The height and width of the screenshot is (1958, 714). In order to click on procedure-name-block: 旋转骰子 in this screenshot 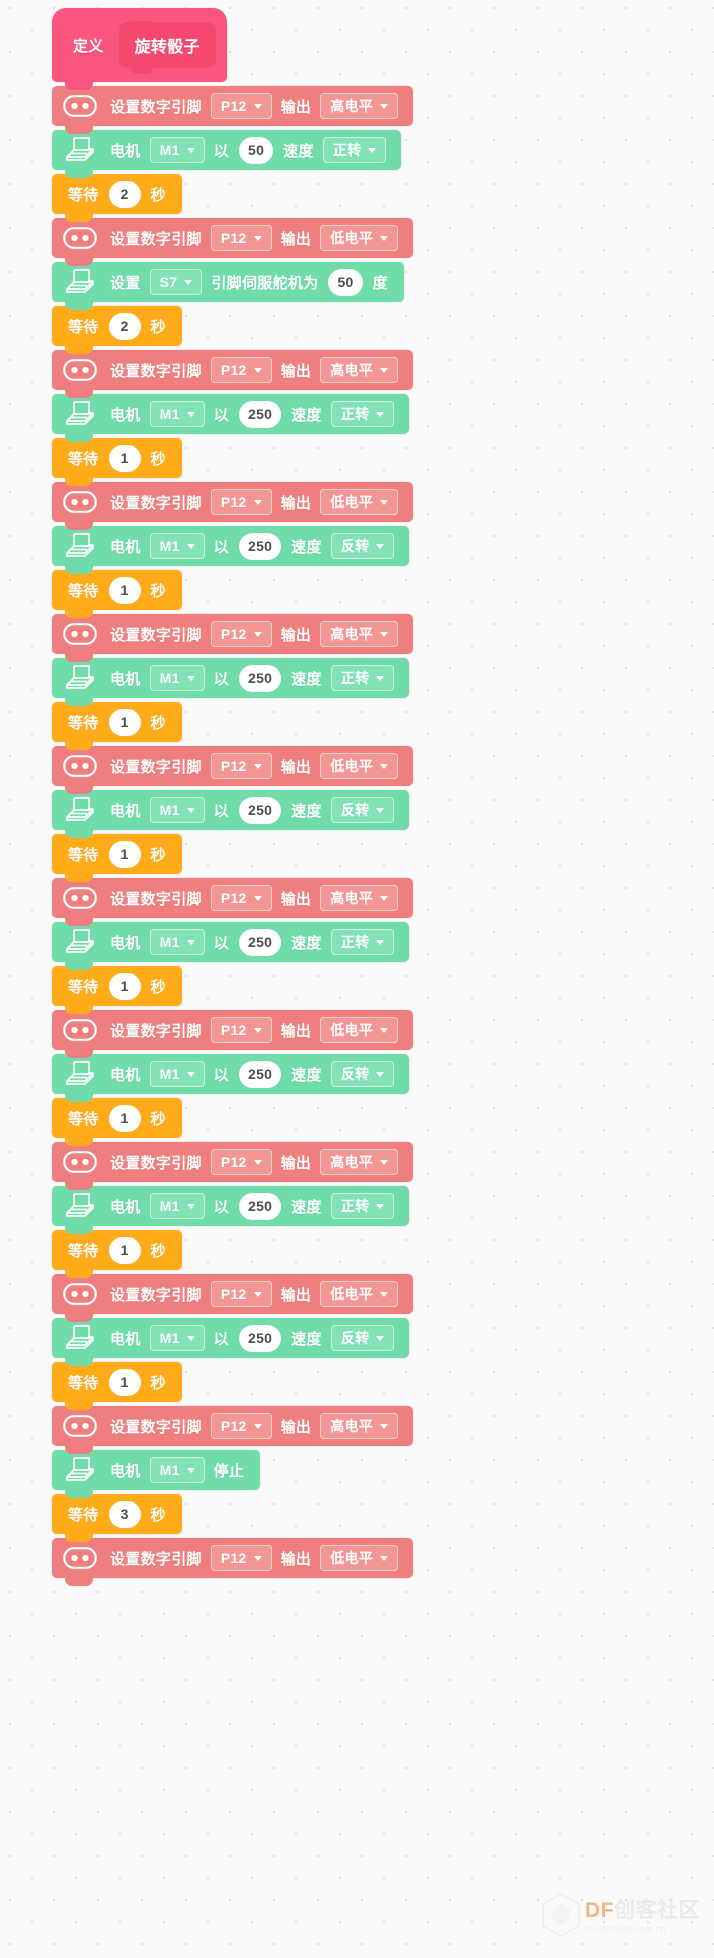, I will do `click(167, 47)`.